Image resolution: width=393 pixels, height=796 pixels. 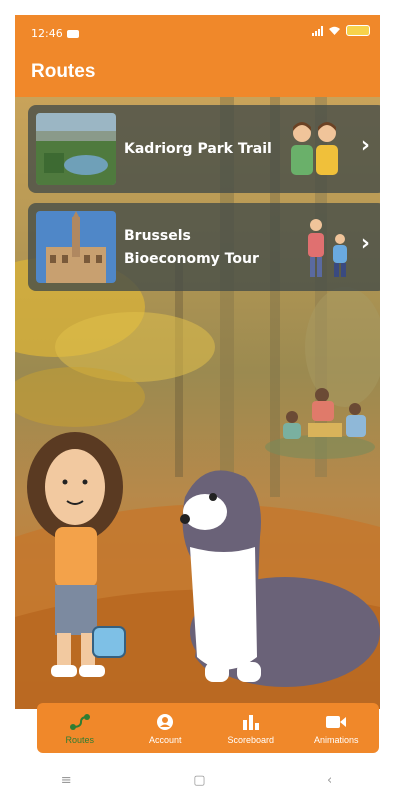 I want to click on status-icons, so click(x=341, y=30).